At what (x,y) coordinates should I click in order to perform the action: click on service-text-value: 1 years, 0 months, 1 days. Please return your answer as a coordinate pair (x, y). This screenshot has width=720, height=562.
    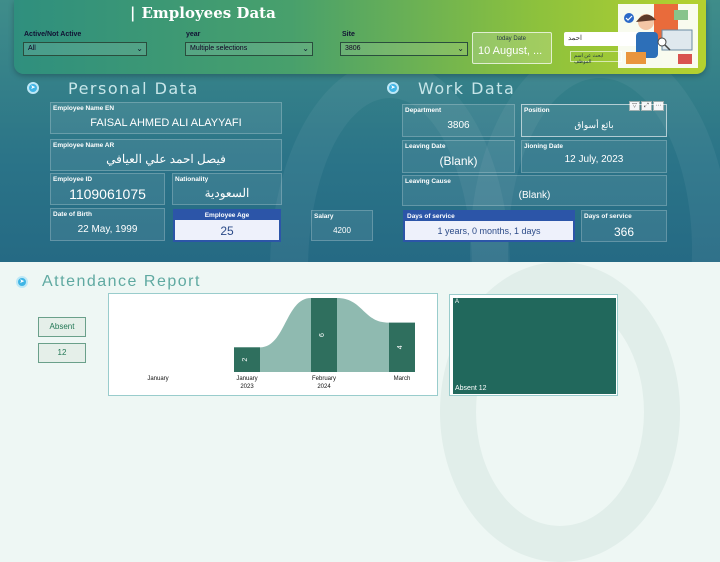
    Looking at the image, I should click on (489, 231).